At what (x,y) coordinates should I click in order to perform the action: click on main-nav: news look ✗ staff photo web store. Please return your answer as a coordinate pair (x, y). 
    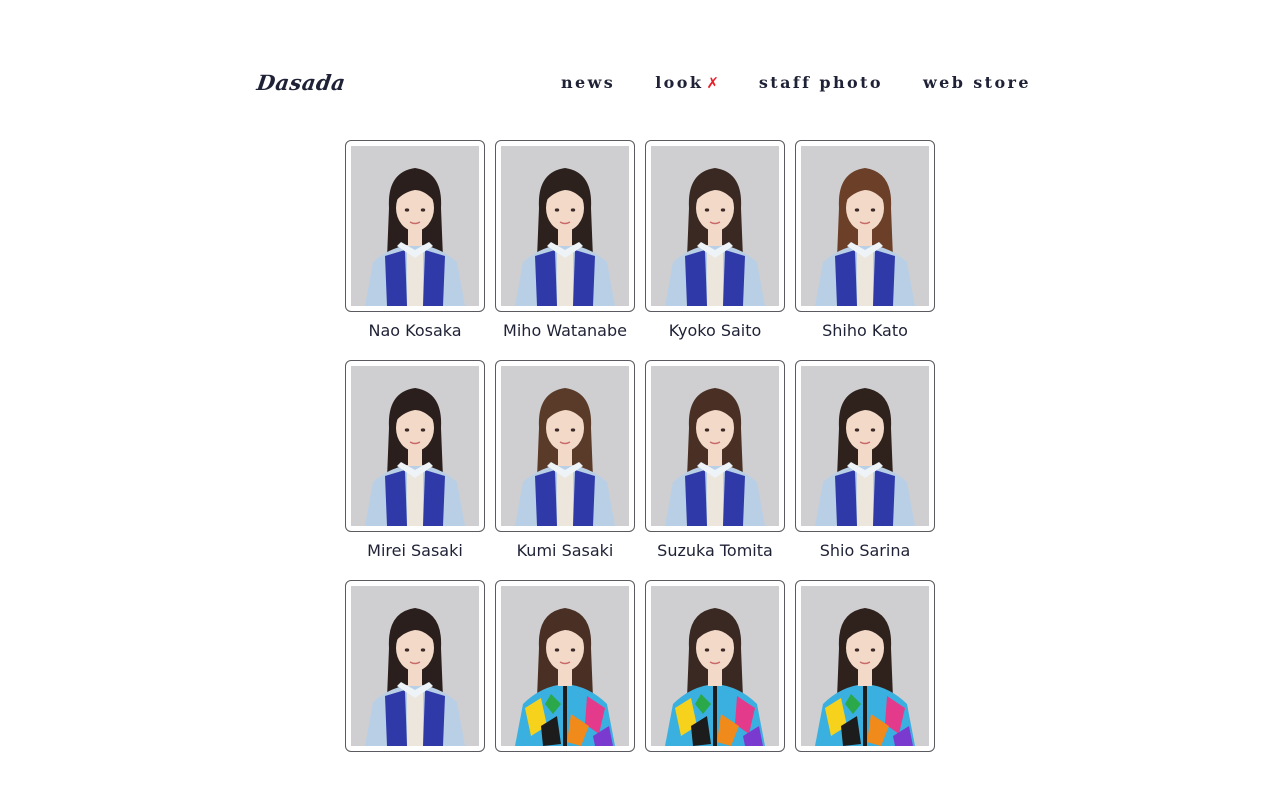
    Looking at the image, I should click on (796, 82).